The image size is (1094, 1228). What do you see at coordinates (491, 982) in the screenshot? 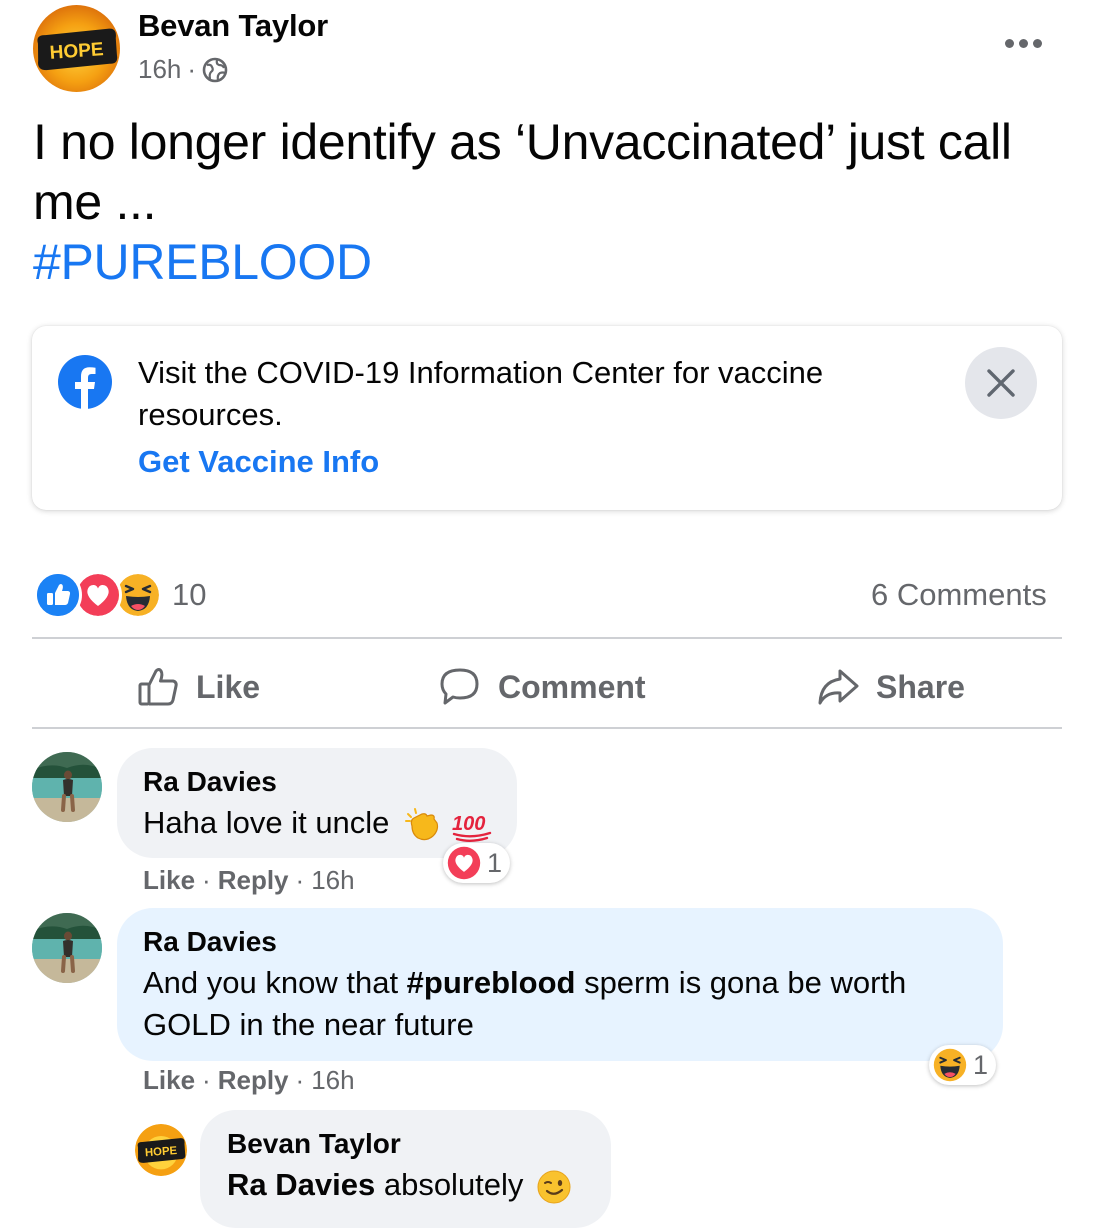
I see `comment-hashtag-link: #pureblood` at bounding box center [491, 982].